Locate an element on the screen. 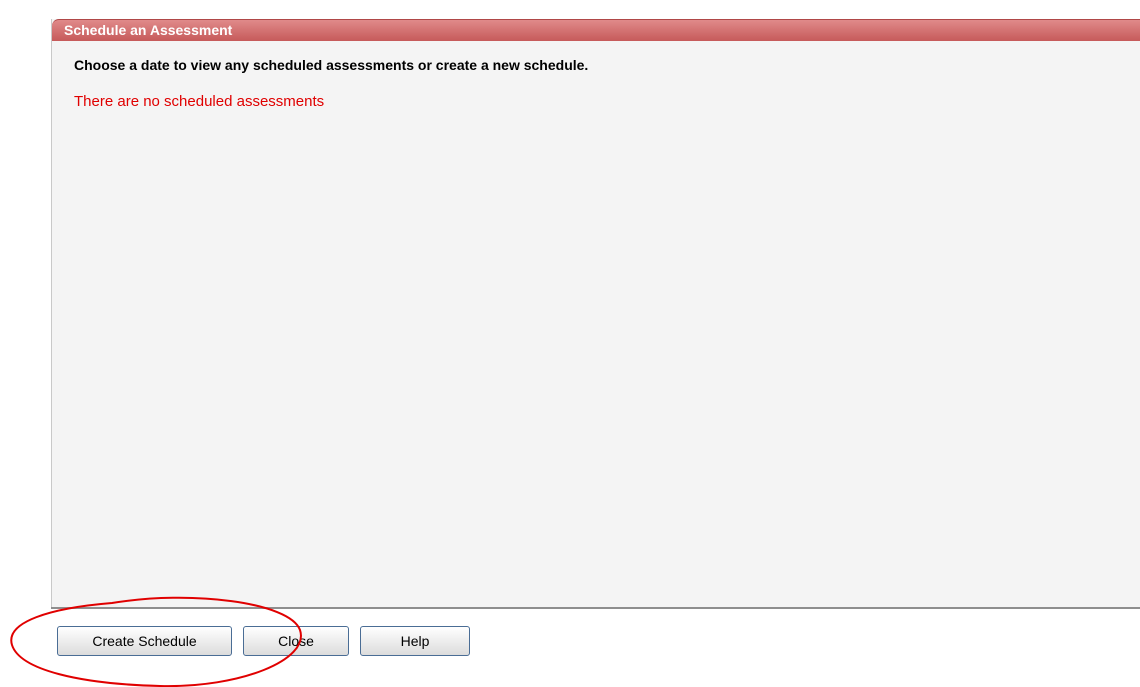 Image resolution: width=1140 pixels, height=687 pixels. close-button: Close is located at coordinates (296, 641).